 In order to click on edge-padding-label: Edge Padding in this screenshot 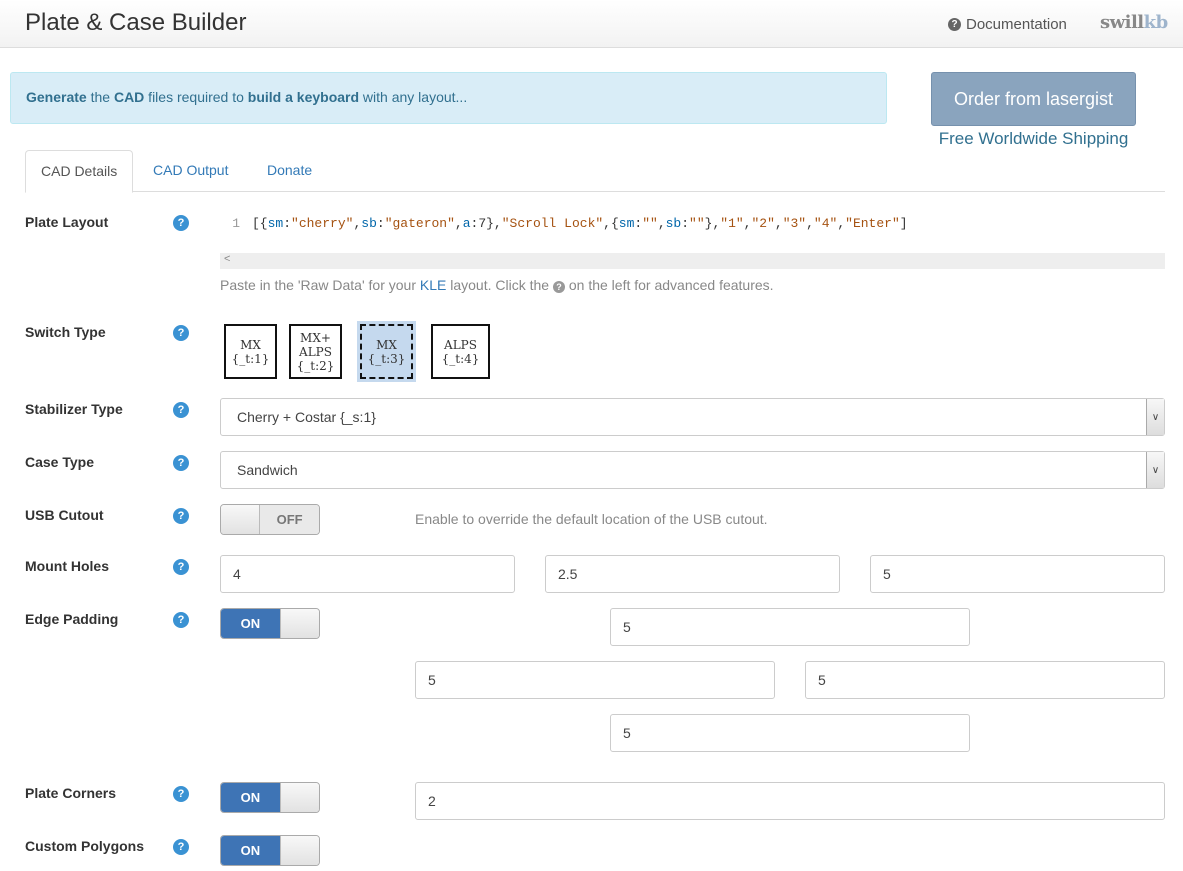, I will do `click(72, 619)`.